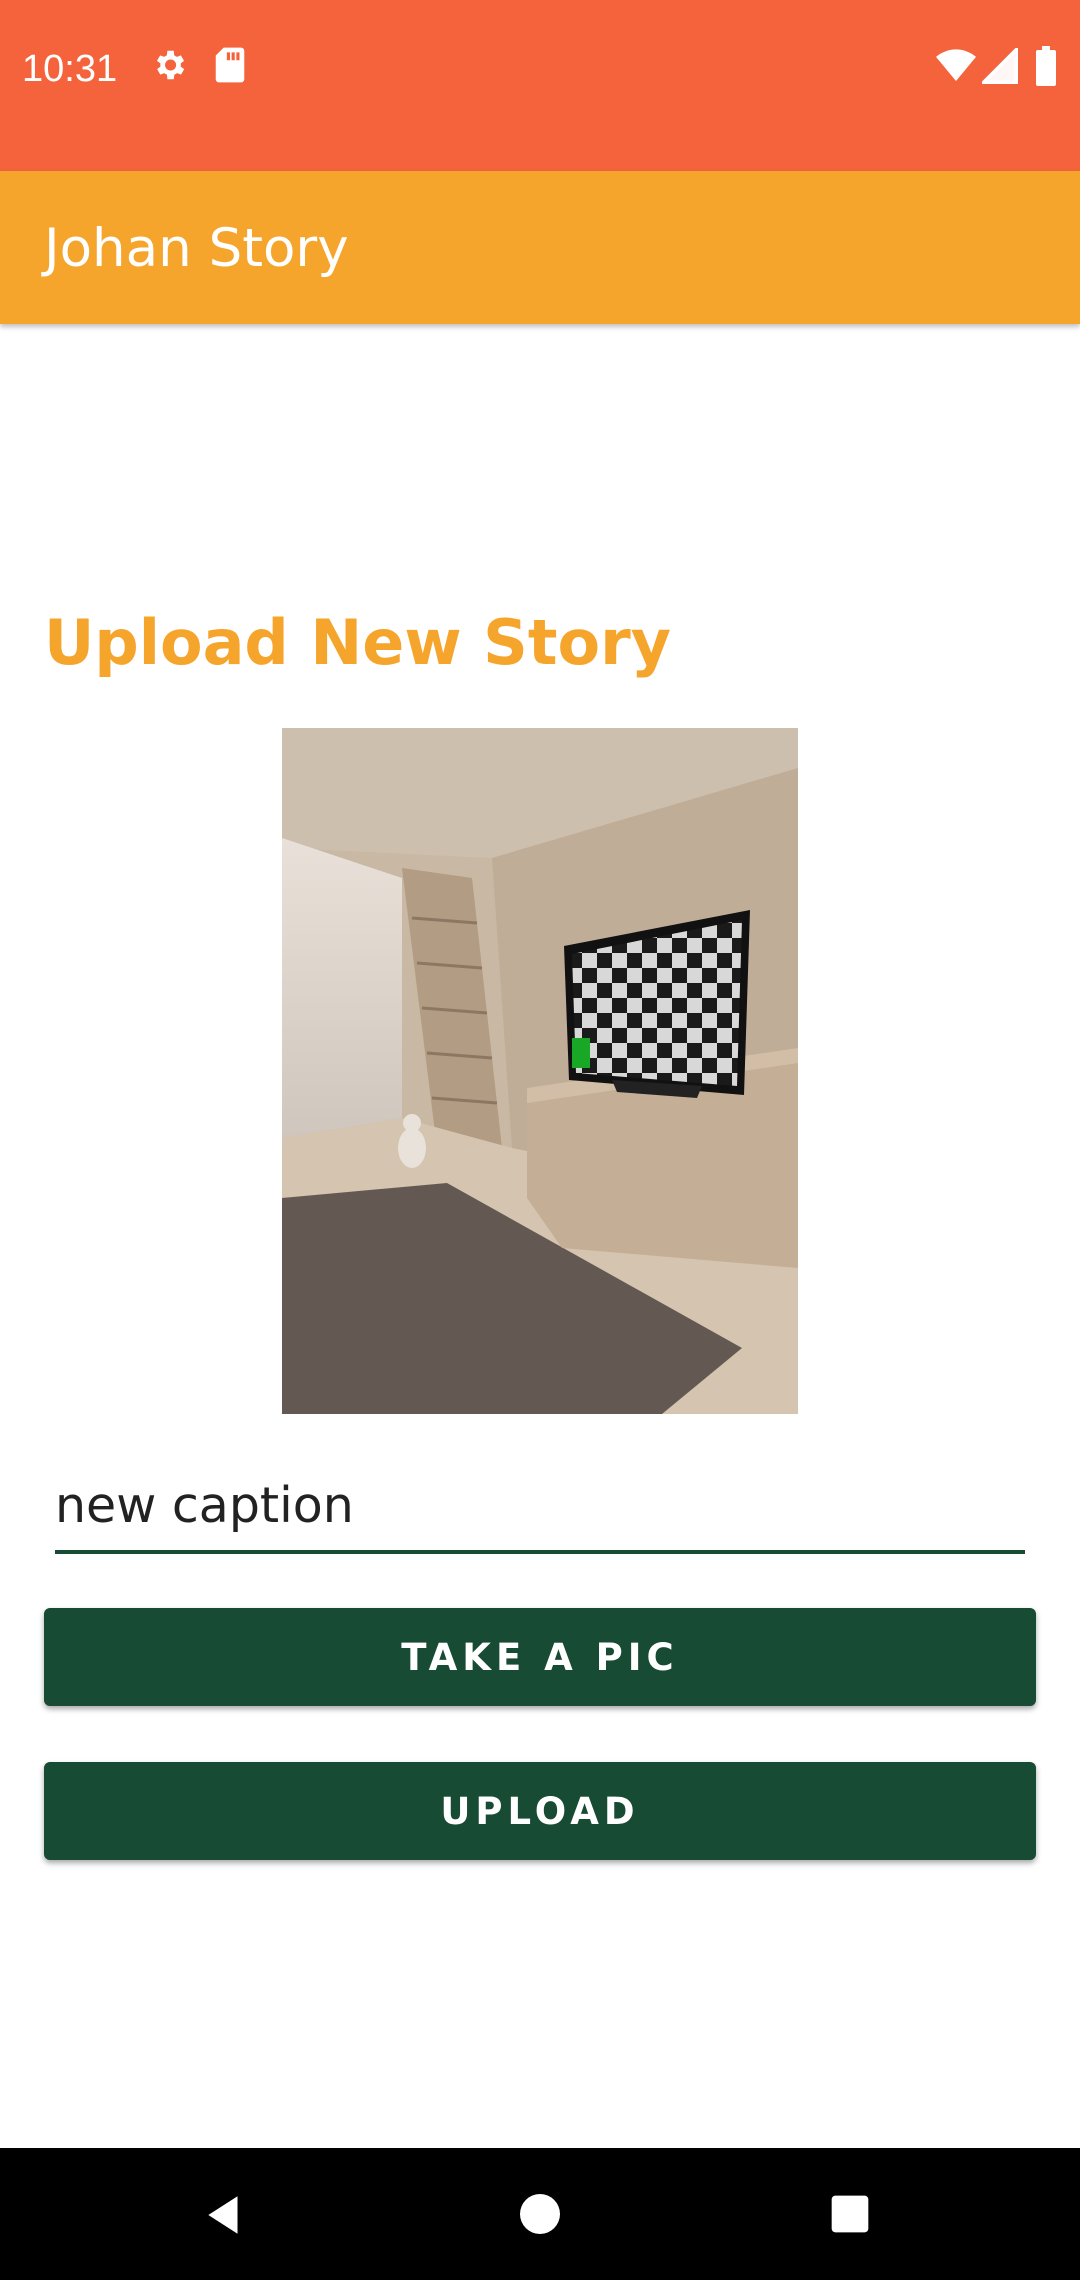 The width and height of the screenshot is (1080, 2280). What do you see at coordinates (540, 247) in the screenshot?
I see `app-bar: Johan Story` at bounding box center [540, 247].